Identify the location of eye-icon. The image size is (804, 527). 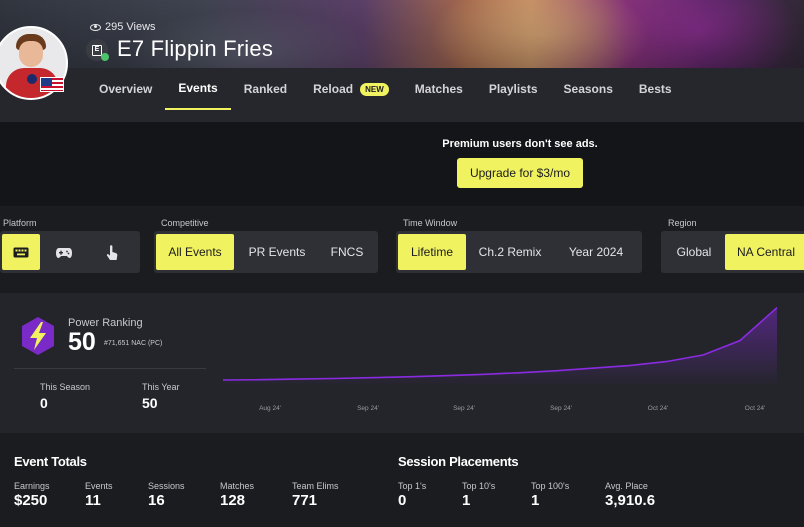
(95, 27).